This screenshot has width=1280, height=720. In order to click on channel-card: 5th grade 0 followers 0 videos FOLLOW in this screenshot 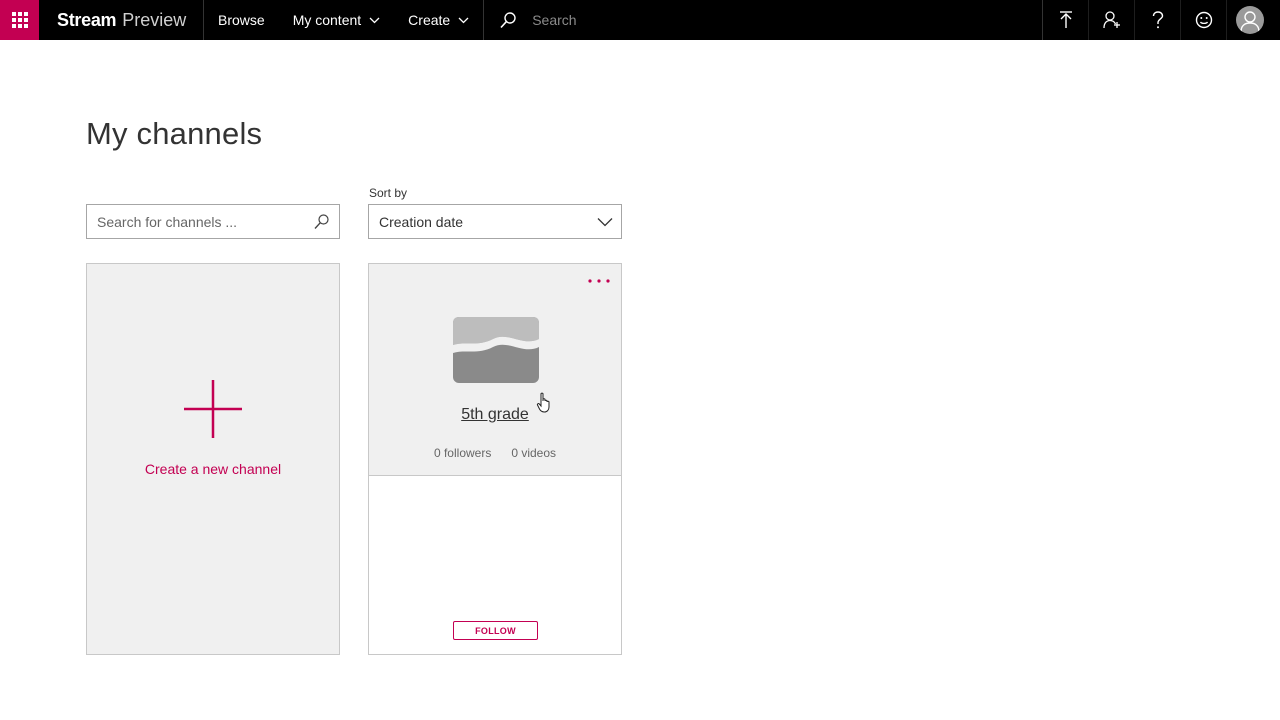, I will do `click(495, 459)`.